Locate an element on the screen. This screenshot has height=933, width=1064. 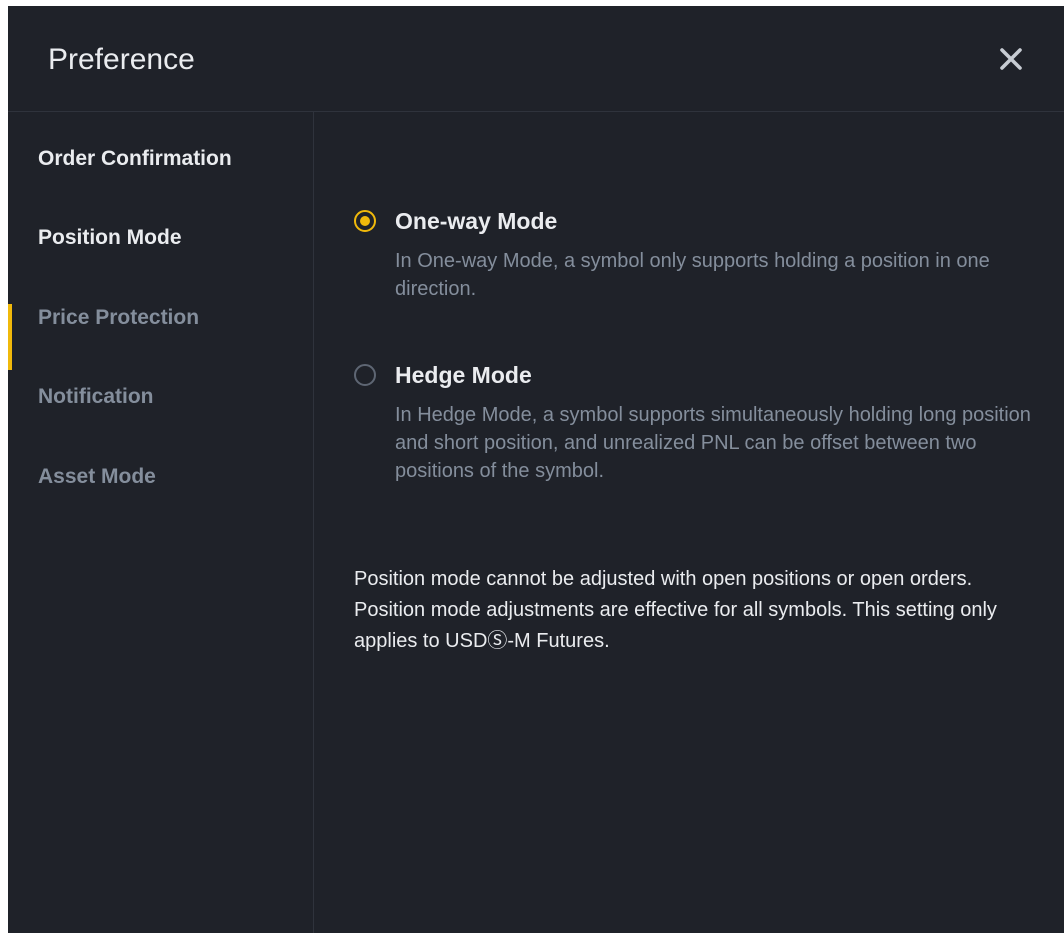
one-way-mode-radio is located at coordinates (365, 221).